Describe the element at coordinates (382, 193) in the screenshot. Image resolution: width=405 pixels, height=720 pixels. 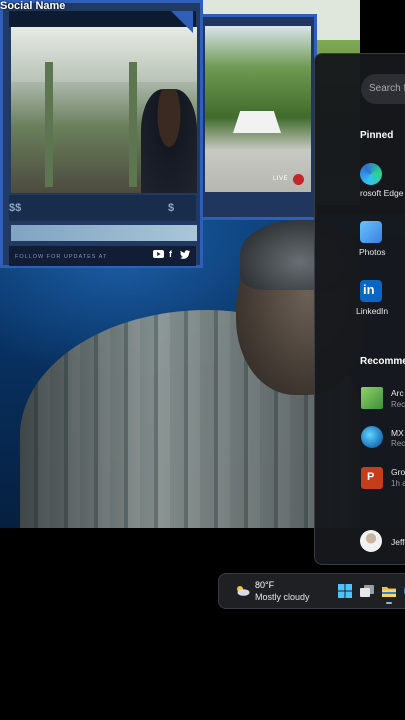
I see `pinned-app-label: rosoft Edge` at that location.